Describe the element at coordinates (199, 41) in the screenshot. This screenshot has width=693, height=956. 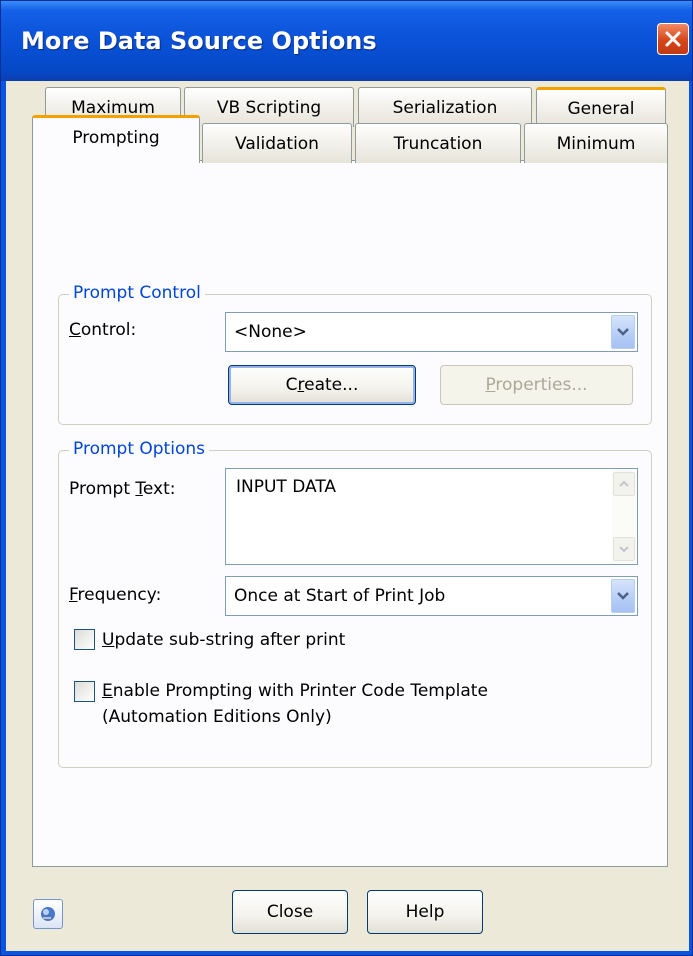
I see `window-title: More Data Source Options` at that location.